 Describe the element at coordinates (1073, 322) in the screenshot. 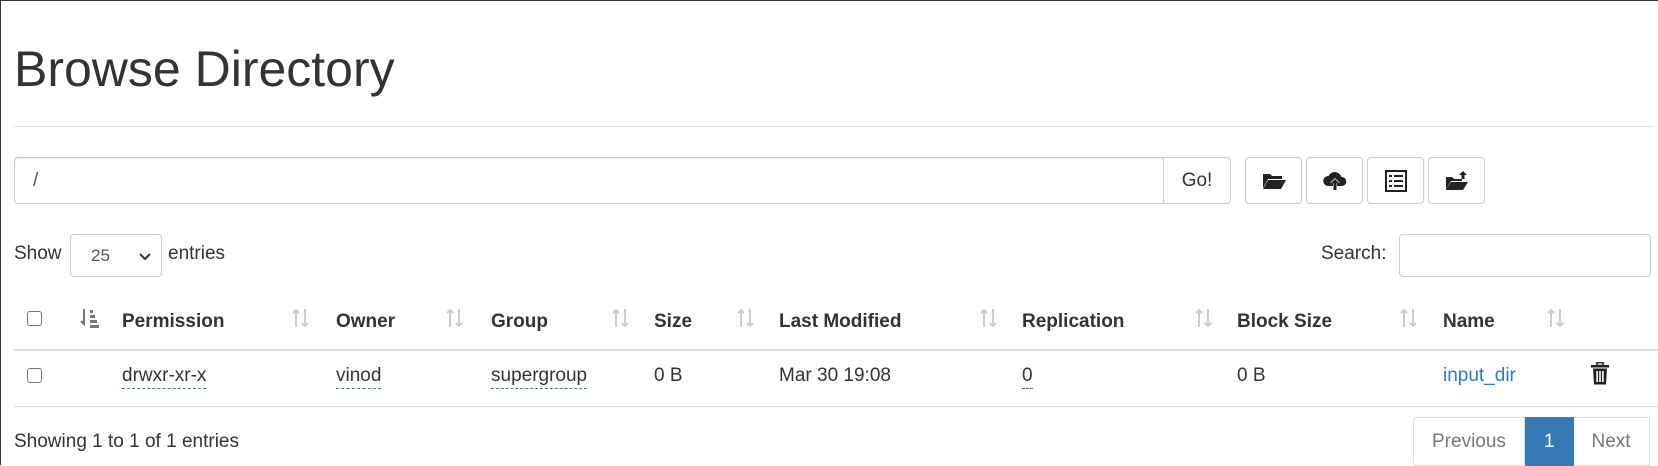

I see `column-header-replication: Replication` at that location.